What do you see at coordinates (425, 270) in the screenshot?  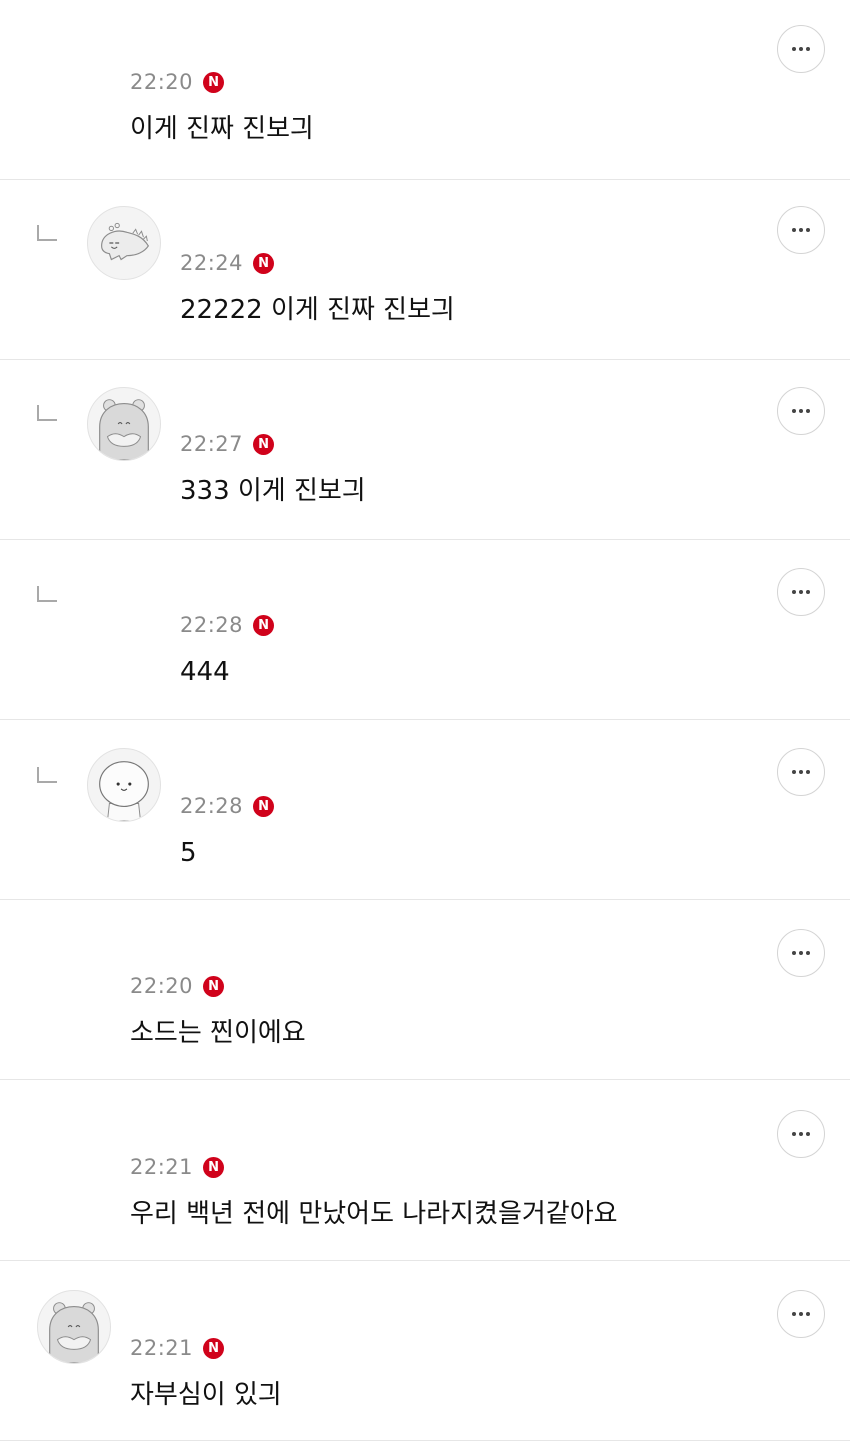 I see `reply-comment-item: 22:24 N 22222 이게 진짜 진보긔` at bounding box center [425, 270].